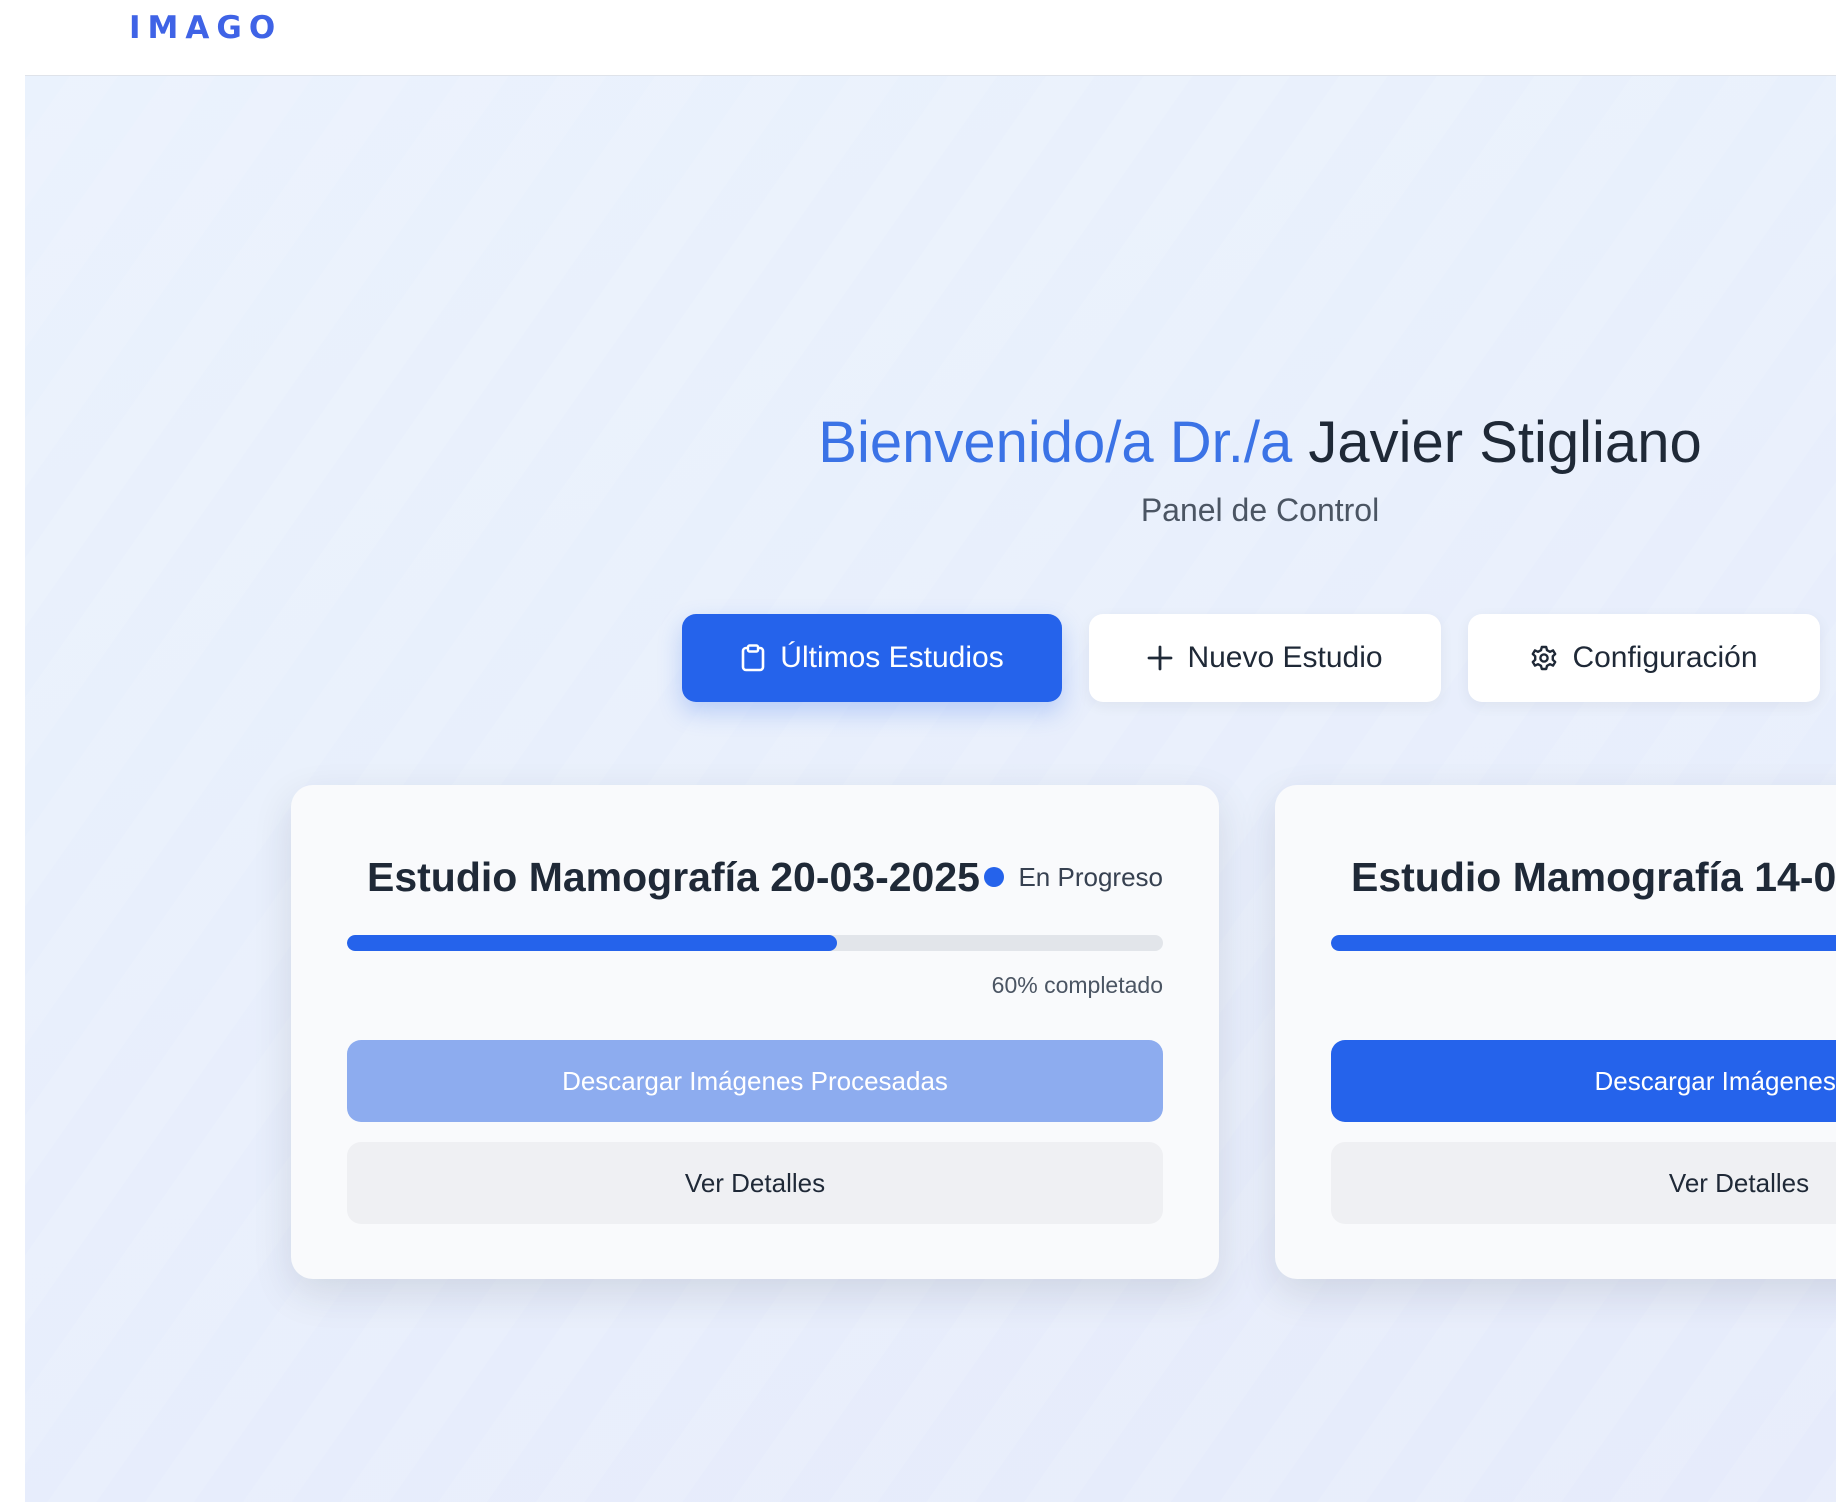 Image resolution: width=1836 pixels, height=1502 pixels. Describe the element at coordinates (1260, 510) in the screenshot. I see `page-subtitle: Panel de Control` at that location.